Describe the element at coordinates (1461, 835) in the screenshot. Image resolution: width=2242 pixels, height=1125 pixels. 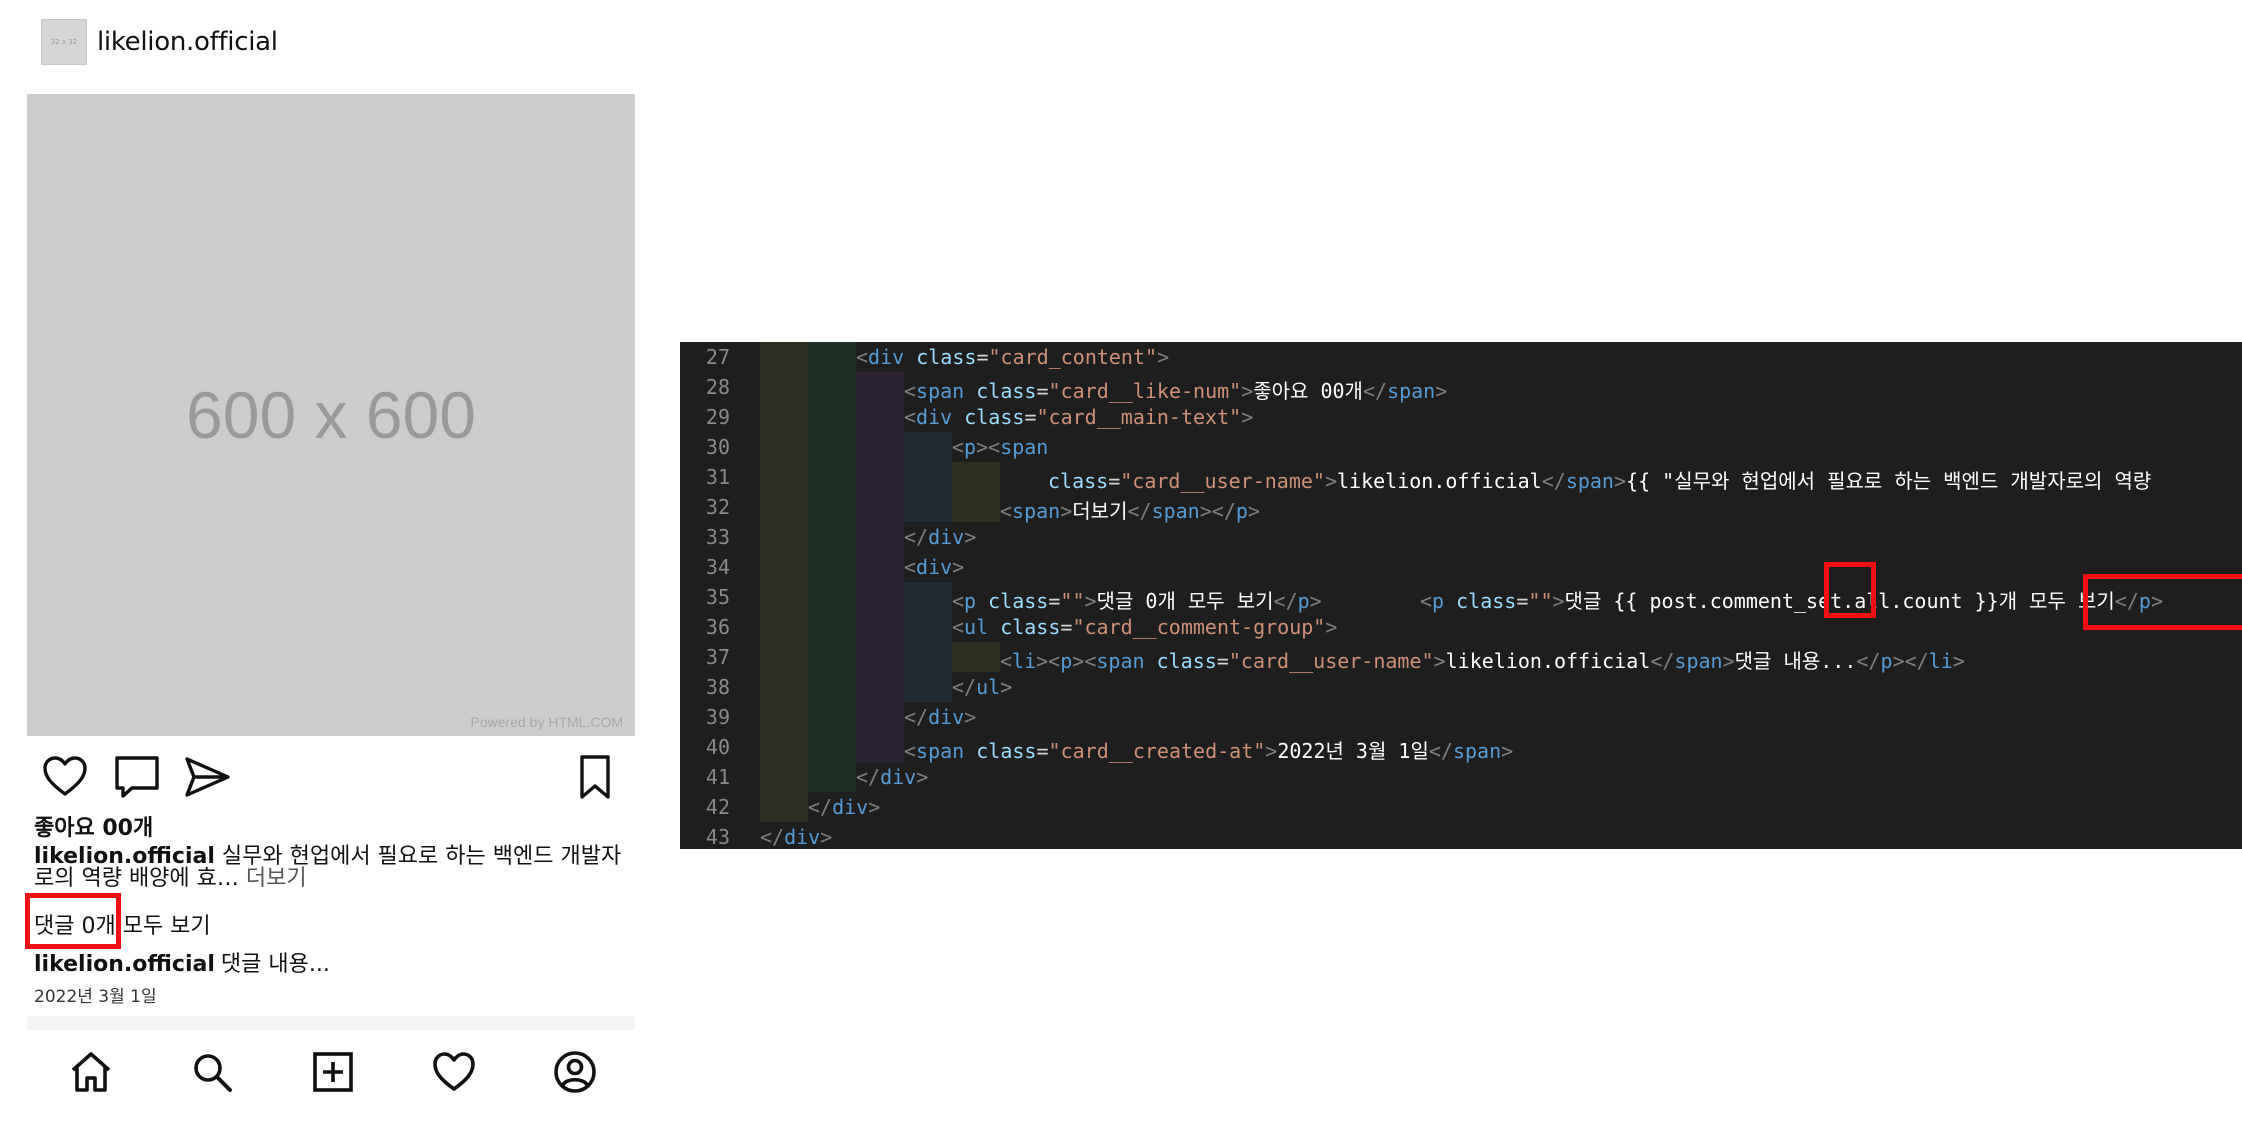
I see `code-line: 43 </div>` at that location.